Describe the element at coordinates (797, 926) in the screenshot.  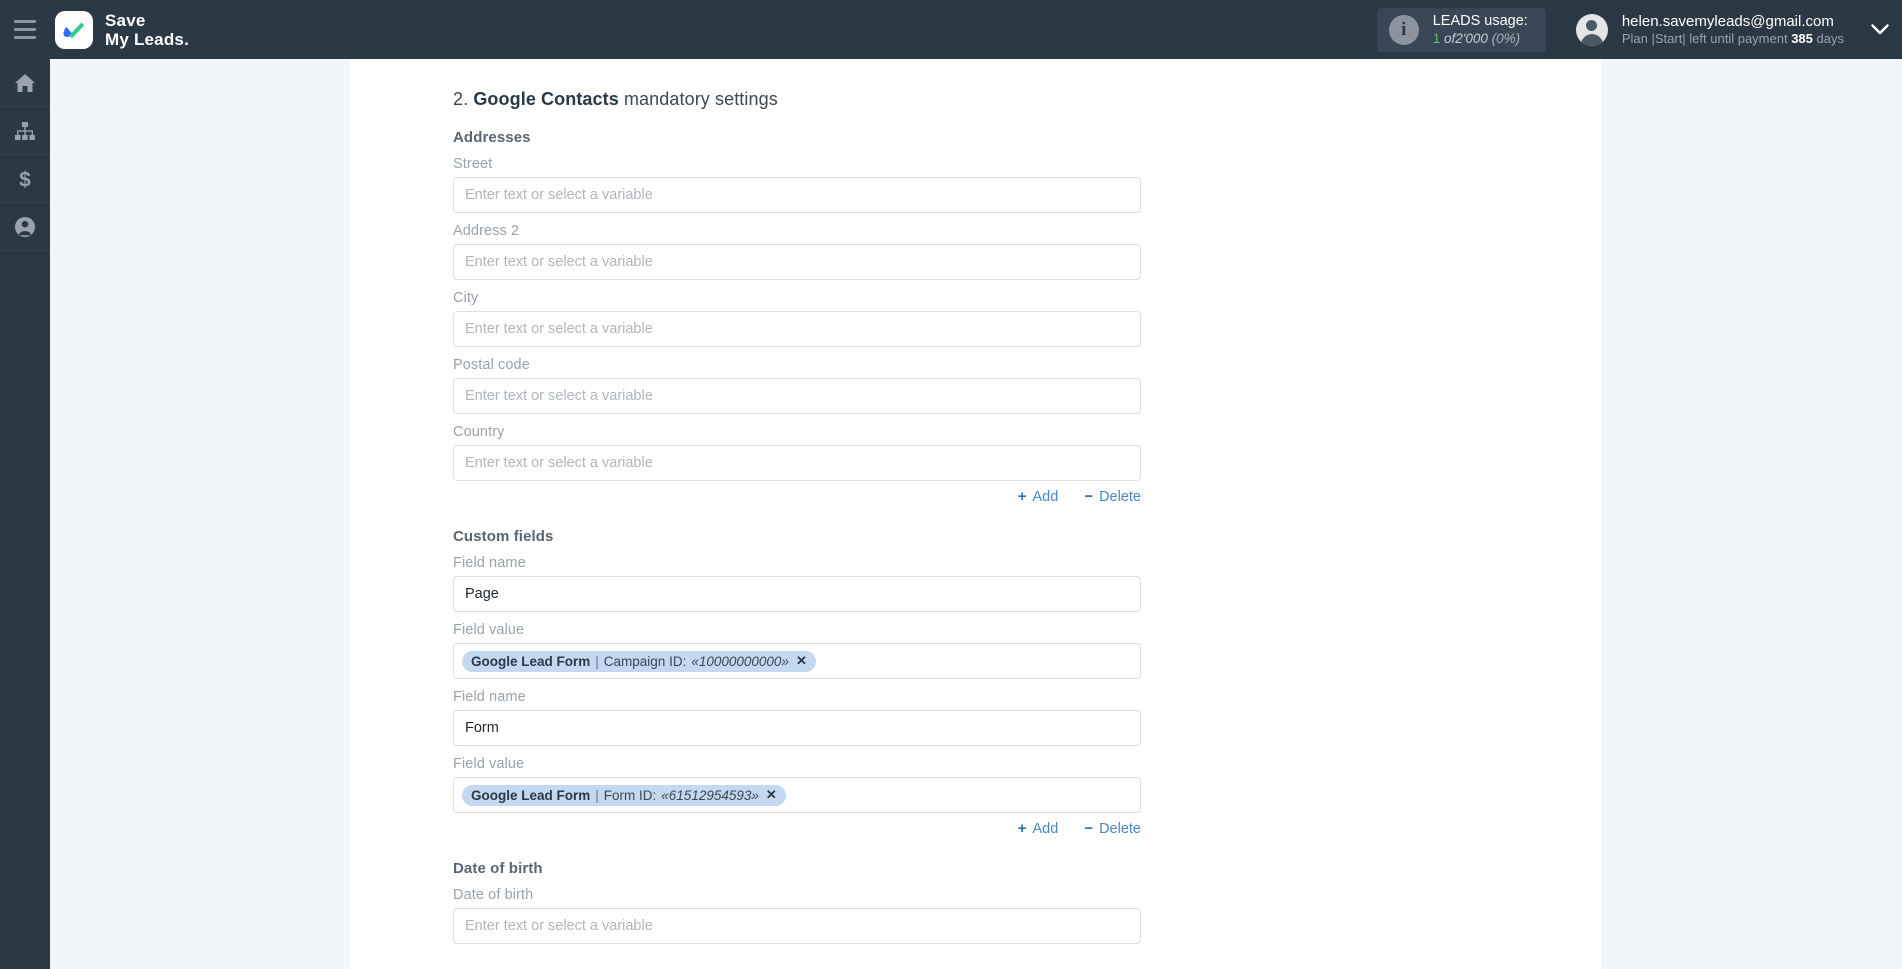
I see `date-of-birth-input: Enter text or select a variable` at that location.